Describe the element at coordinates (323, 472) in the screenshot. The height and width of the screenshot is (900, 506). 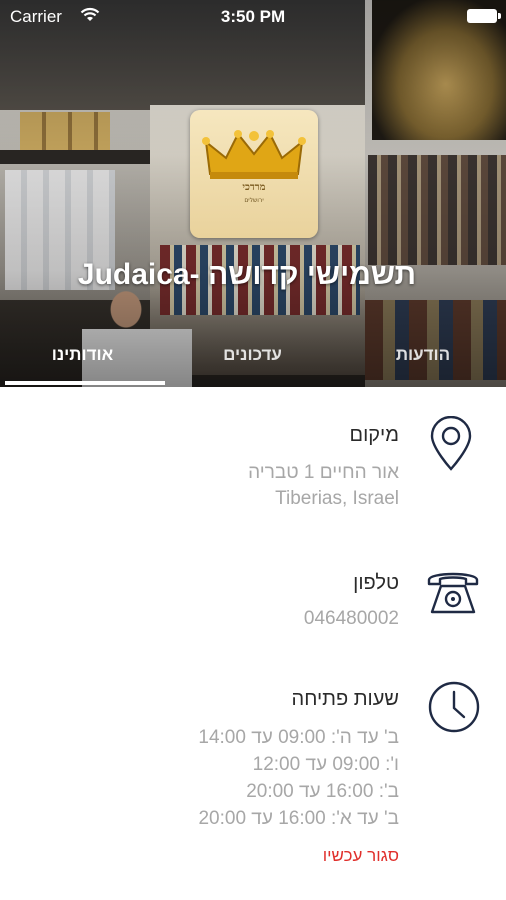
I see `location-address-line1: אור החיים 1 טבריה` at that location.